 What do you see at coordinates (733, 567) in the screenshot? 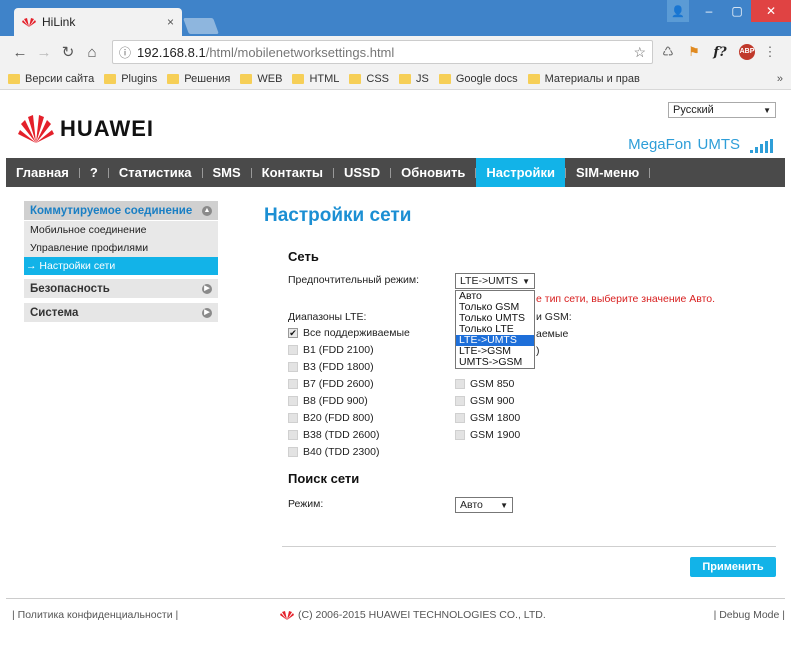
I see `apply-button: Применить` at bounding box center [733, 567].